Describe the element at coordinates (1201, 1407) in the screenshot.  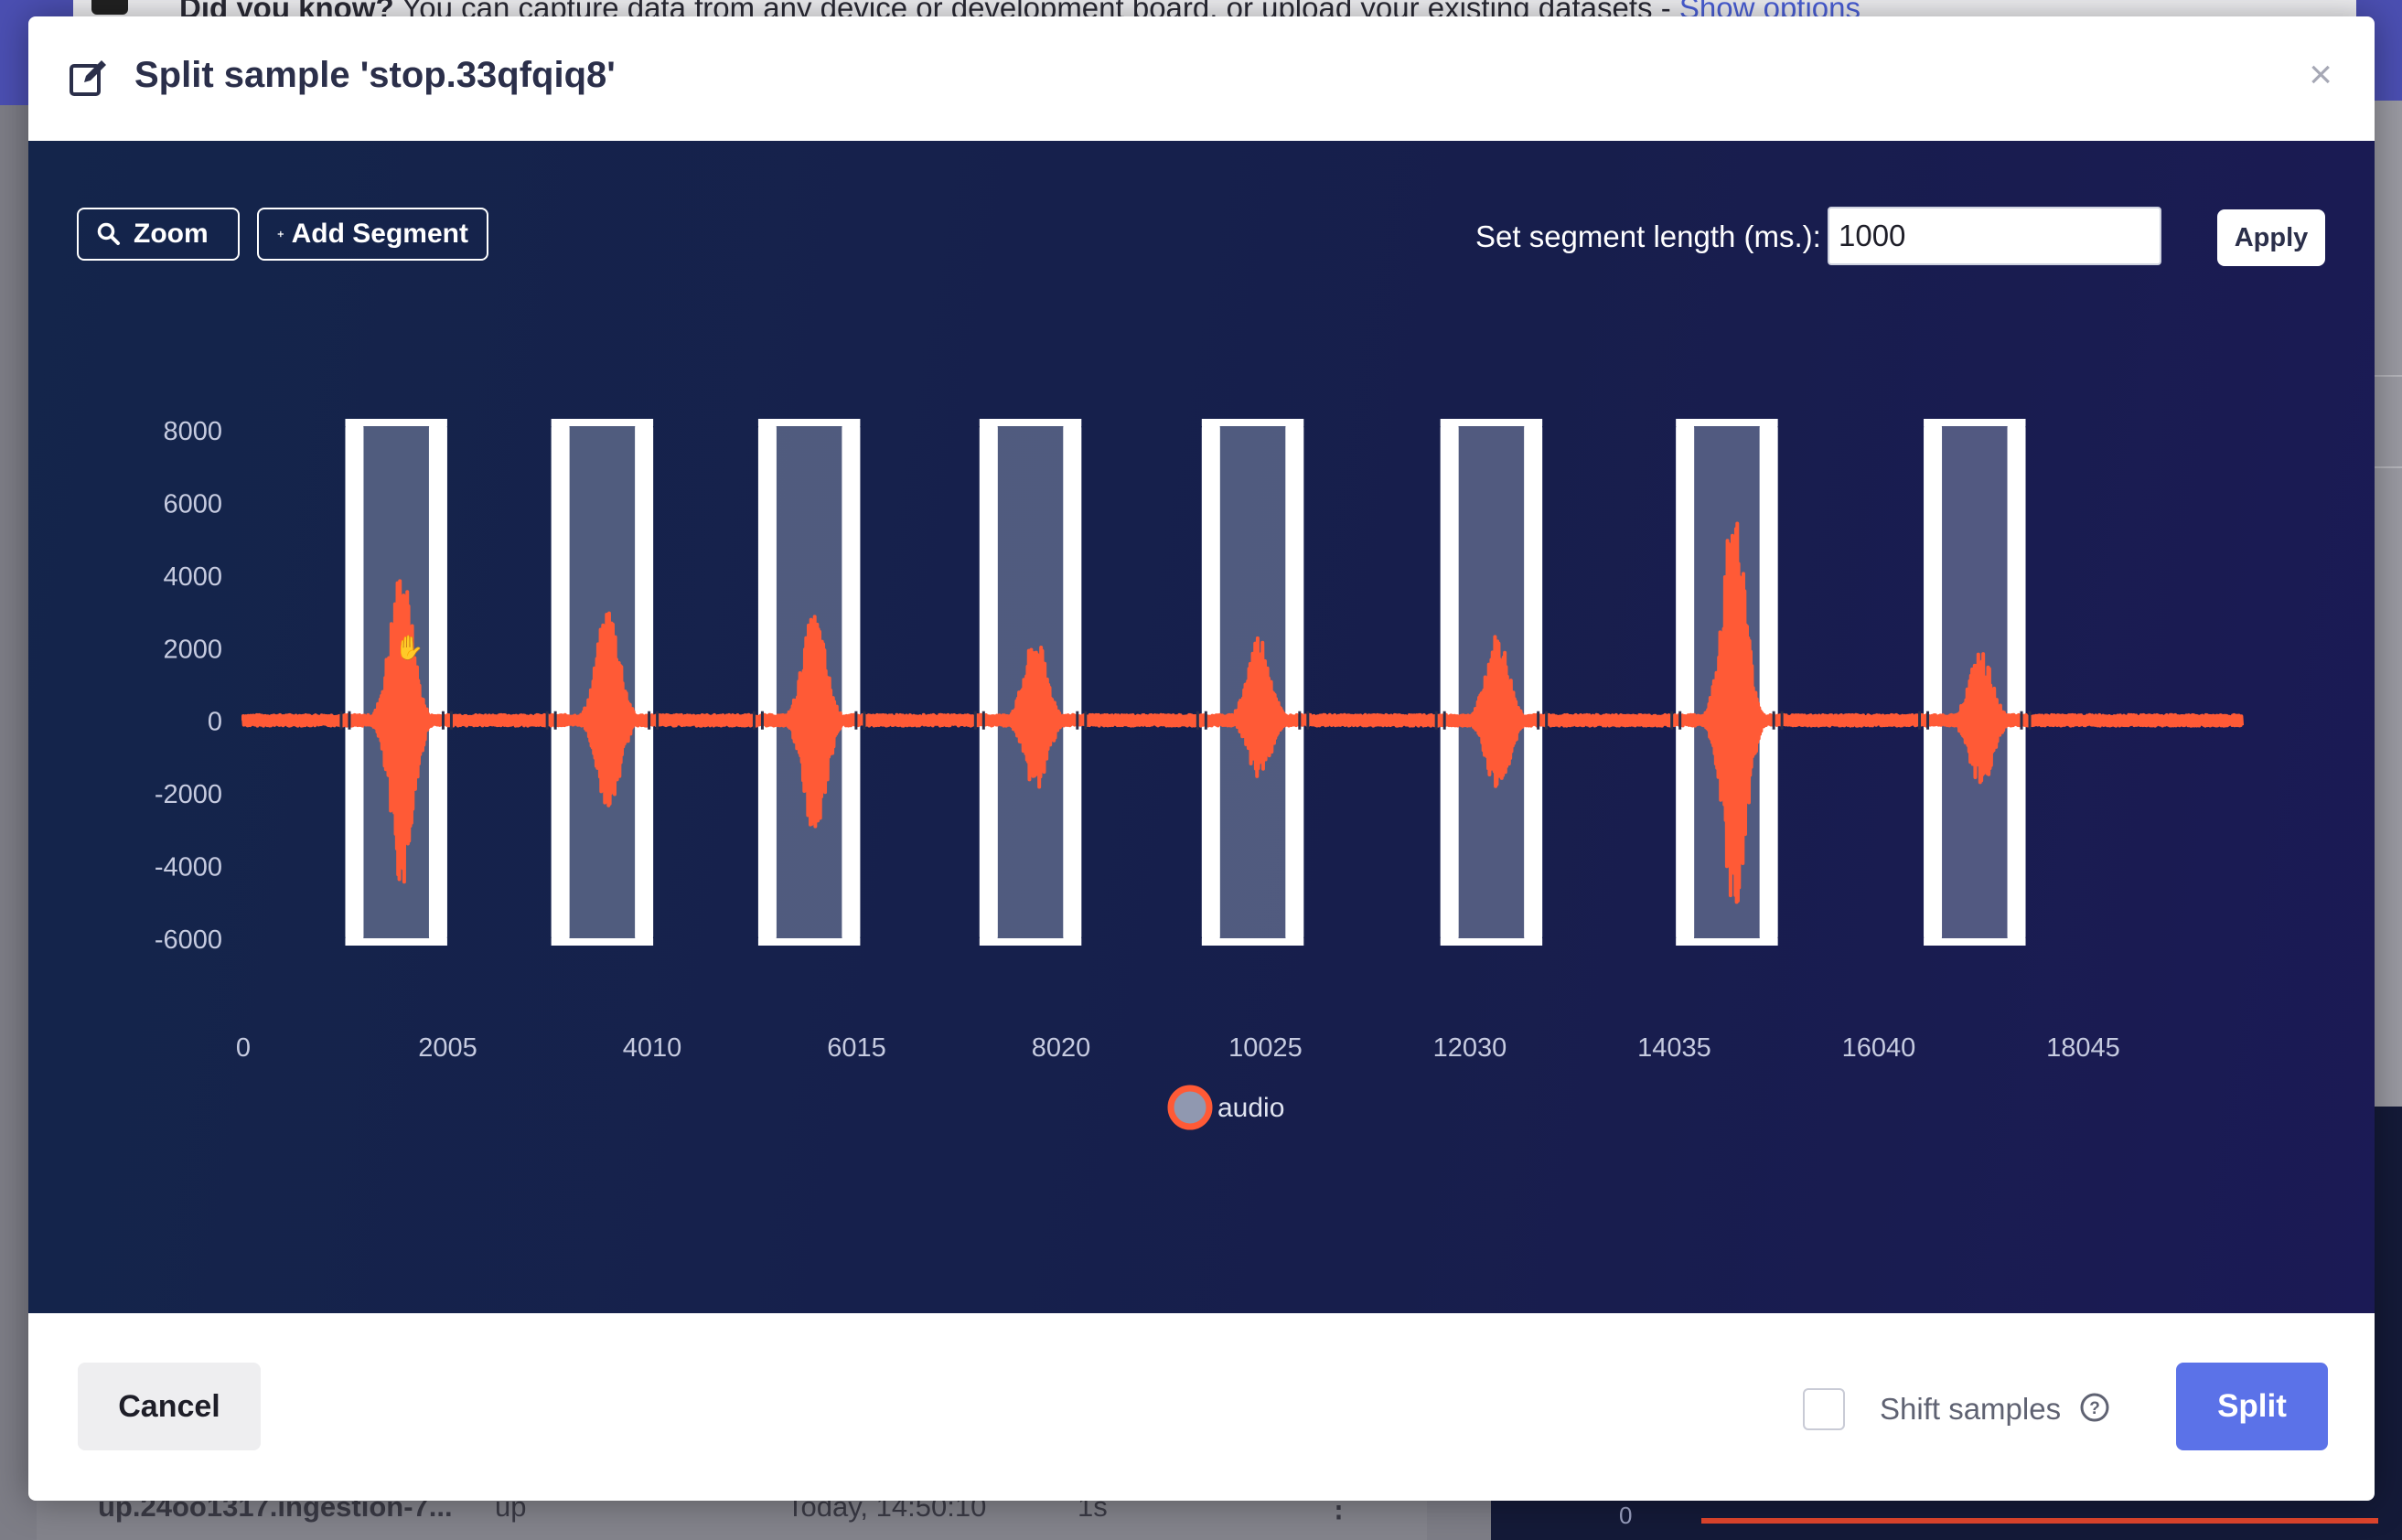
I see `modal-footer: Cancel Shift samples ? Split` at that location.